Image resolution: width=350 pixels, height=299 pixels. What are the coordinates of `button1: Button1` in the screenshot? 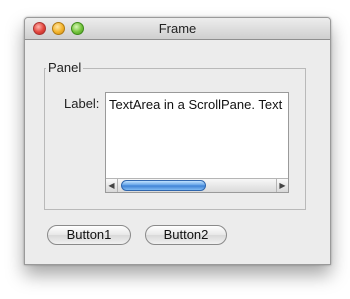 It's located at (89, 235).